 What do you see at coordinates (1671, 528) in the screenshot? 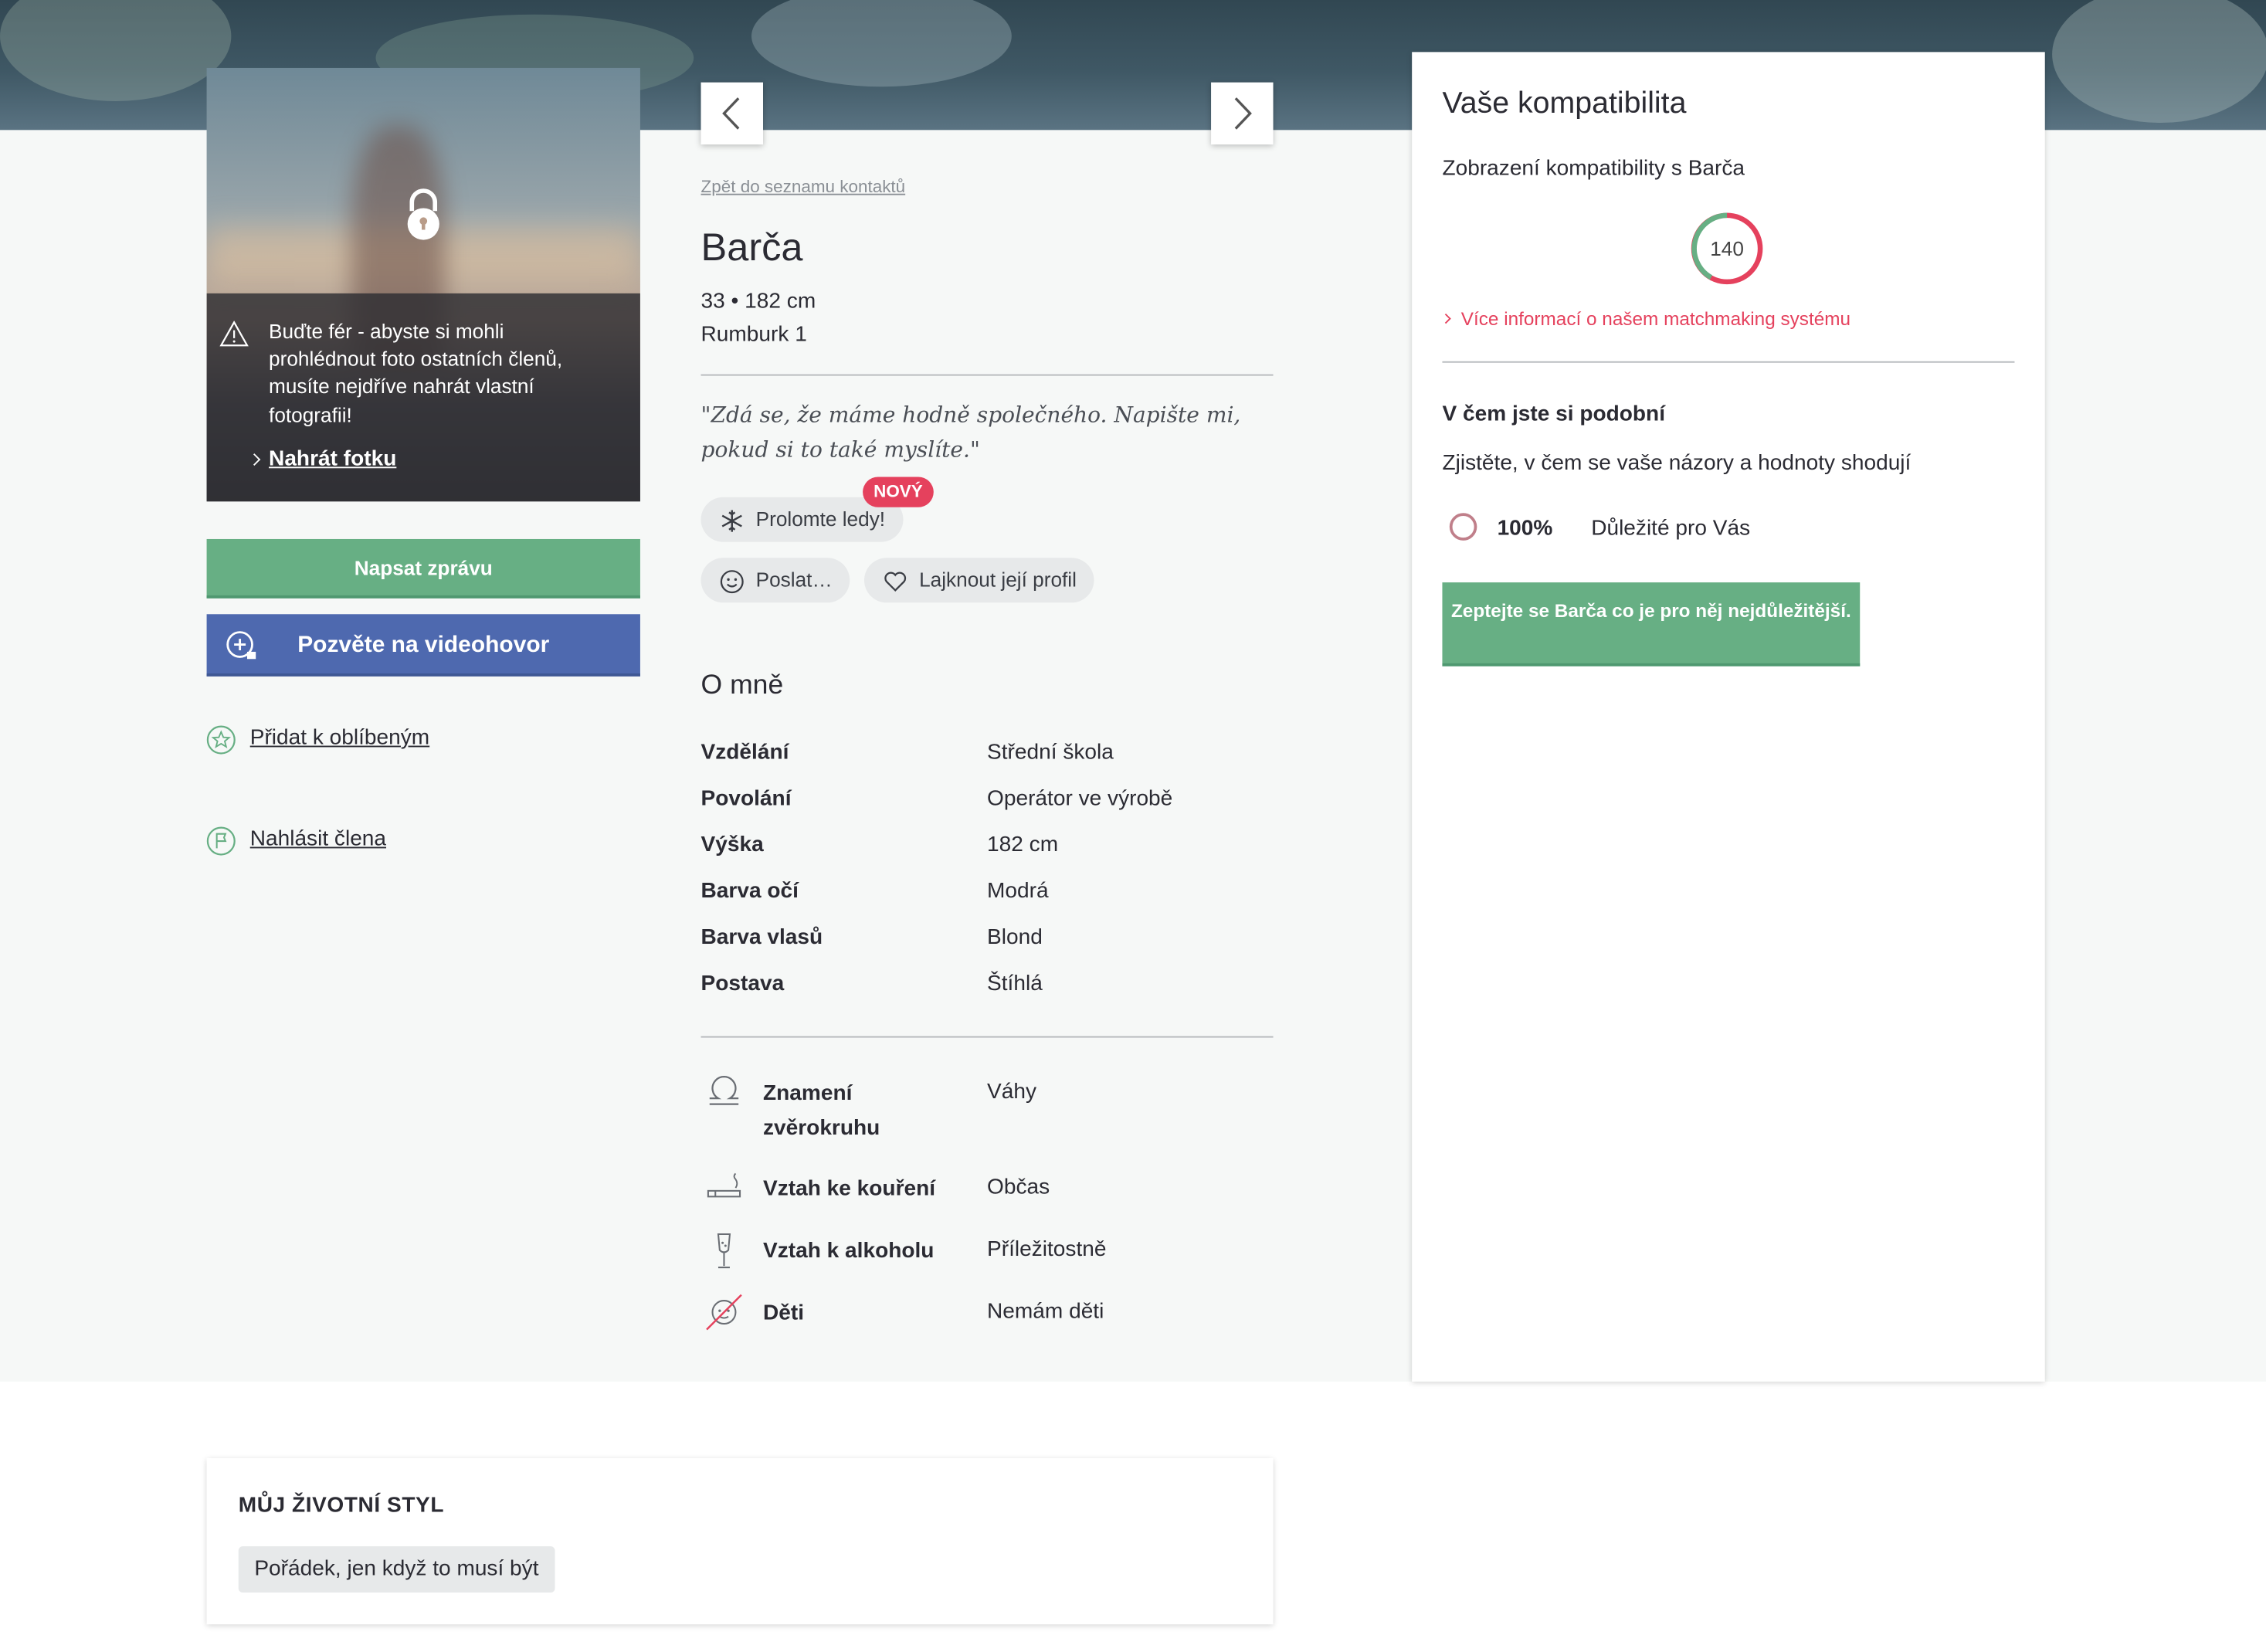
I see `important-label: Důležité pro Vás` at bounding box center [1671, 528].